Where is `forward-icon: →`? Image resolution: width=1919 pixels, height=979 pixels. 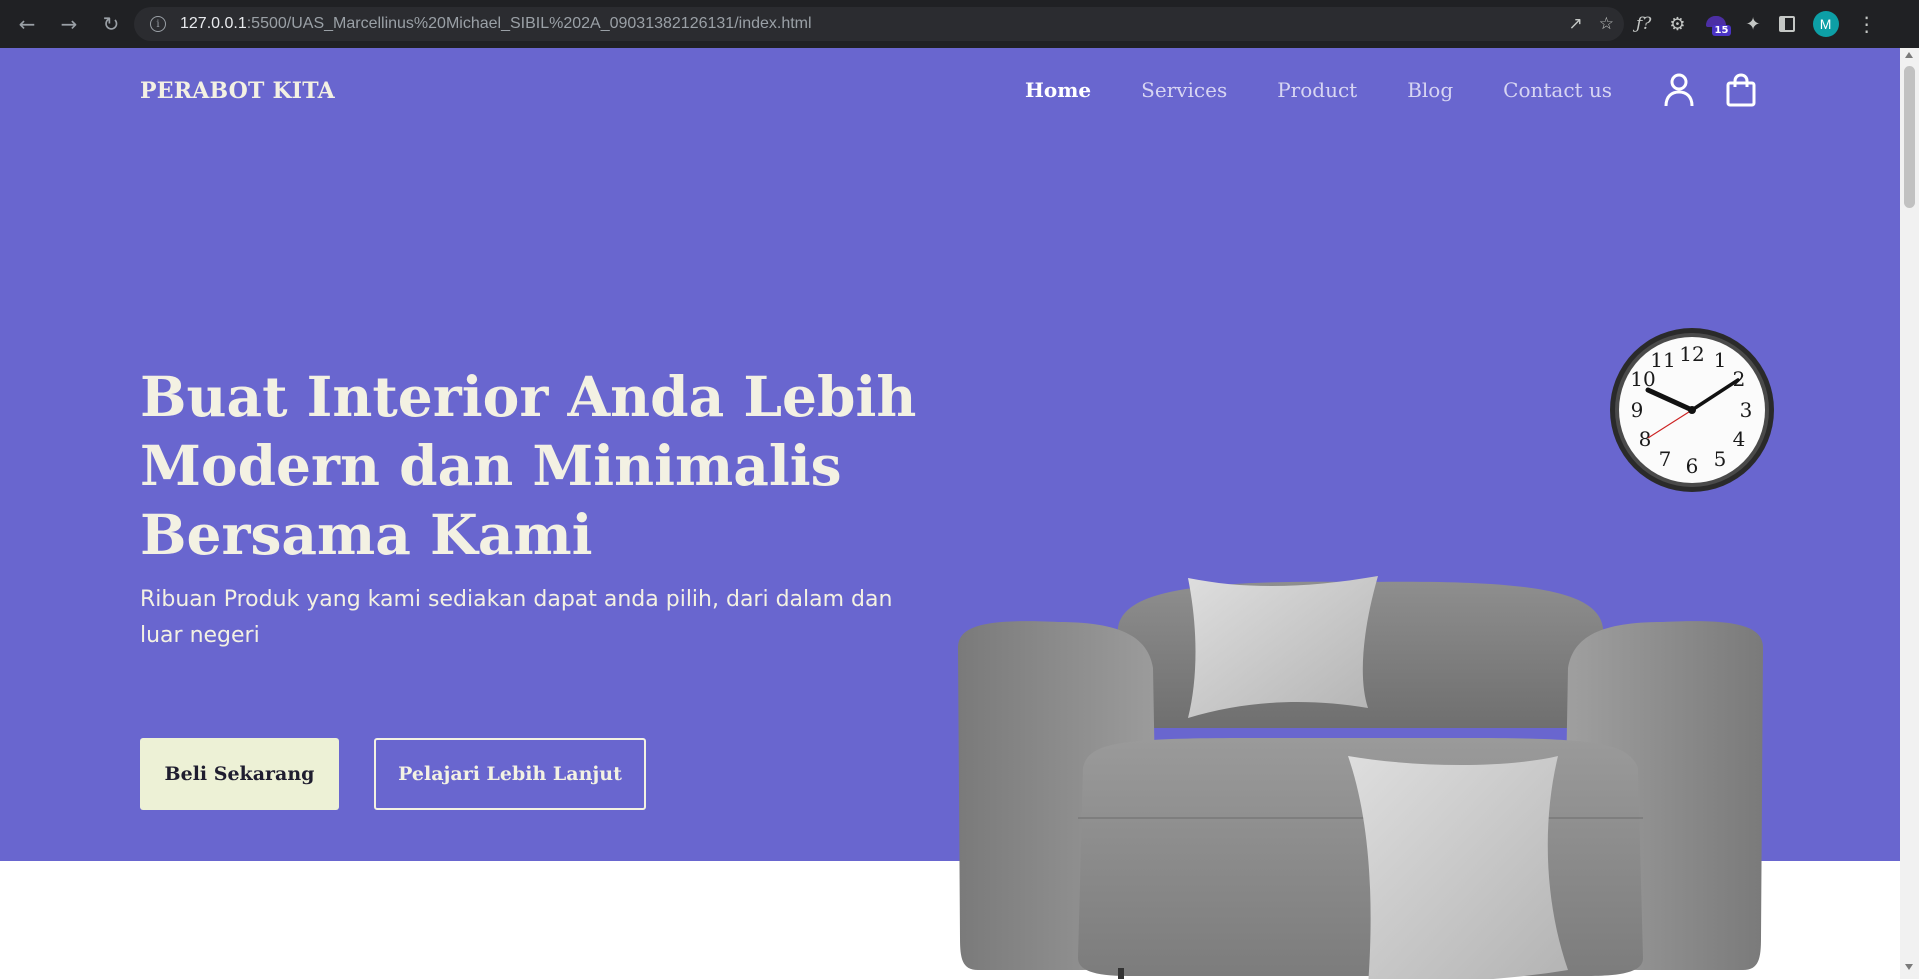 forward-icon: → is located at coordinates (69, 24).